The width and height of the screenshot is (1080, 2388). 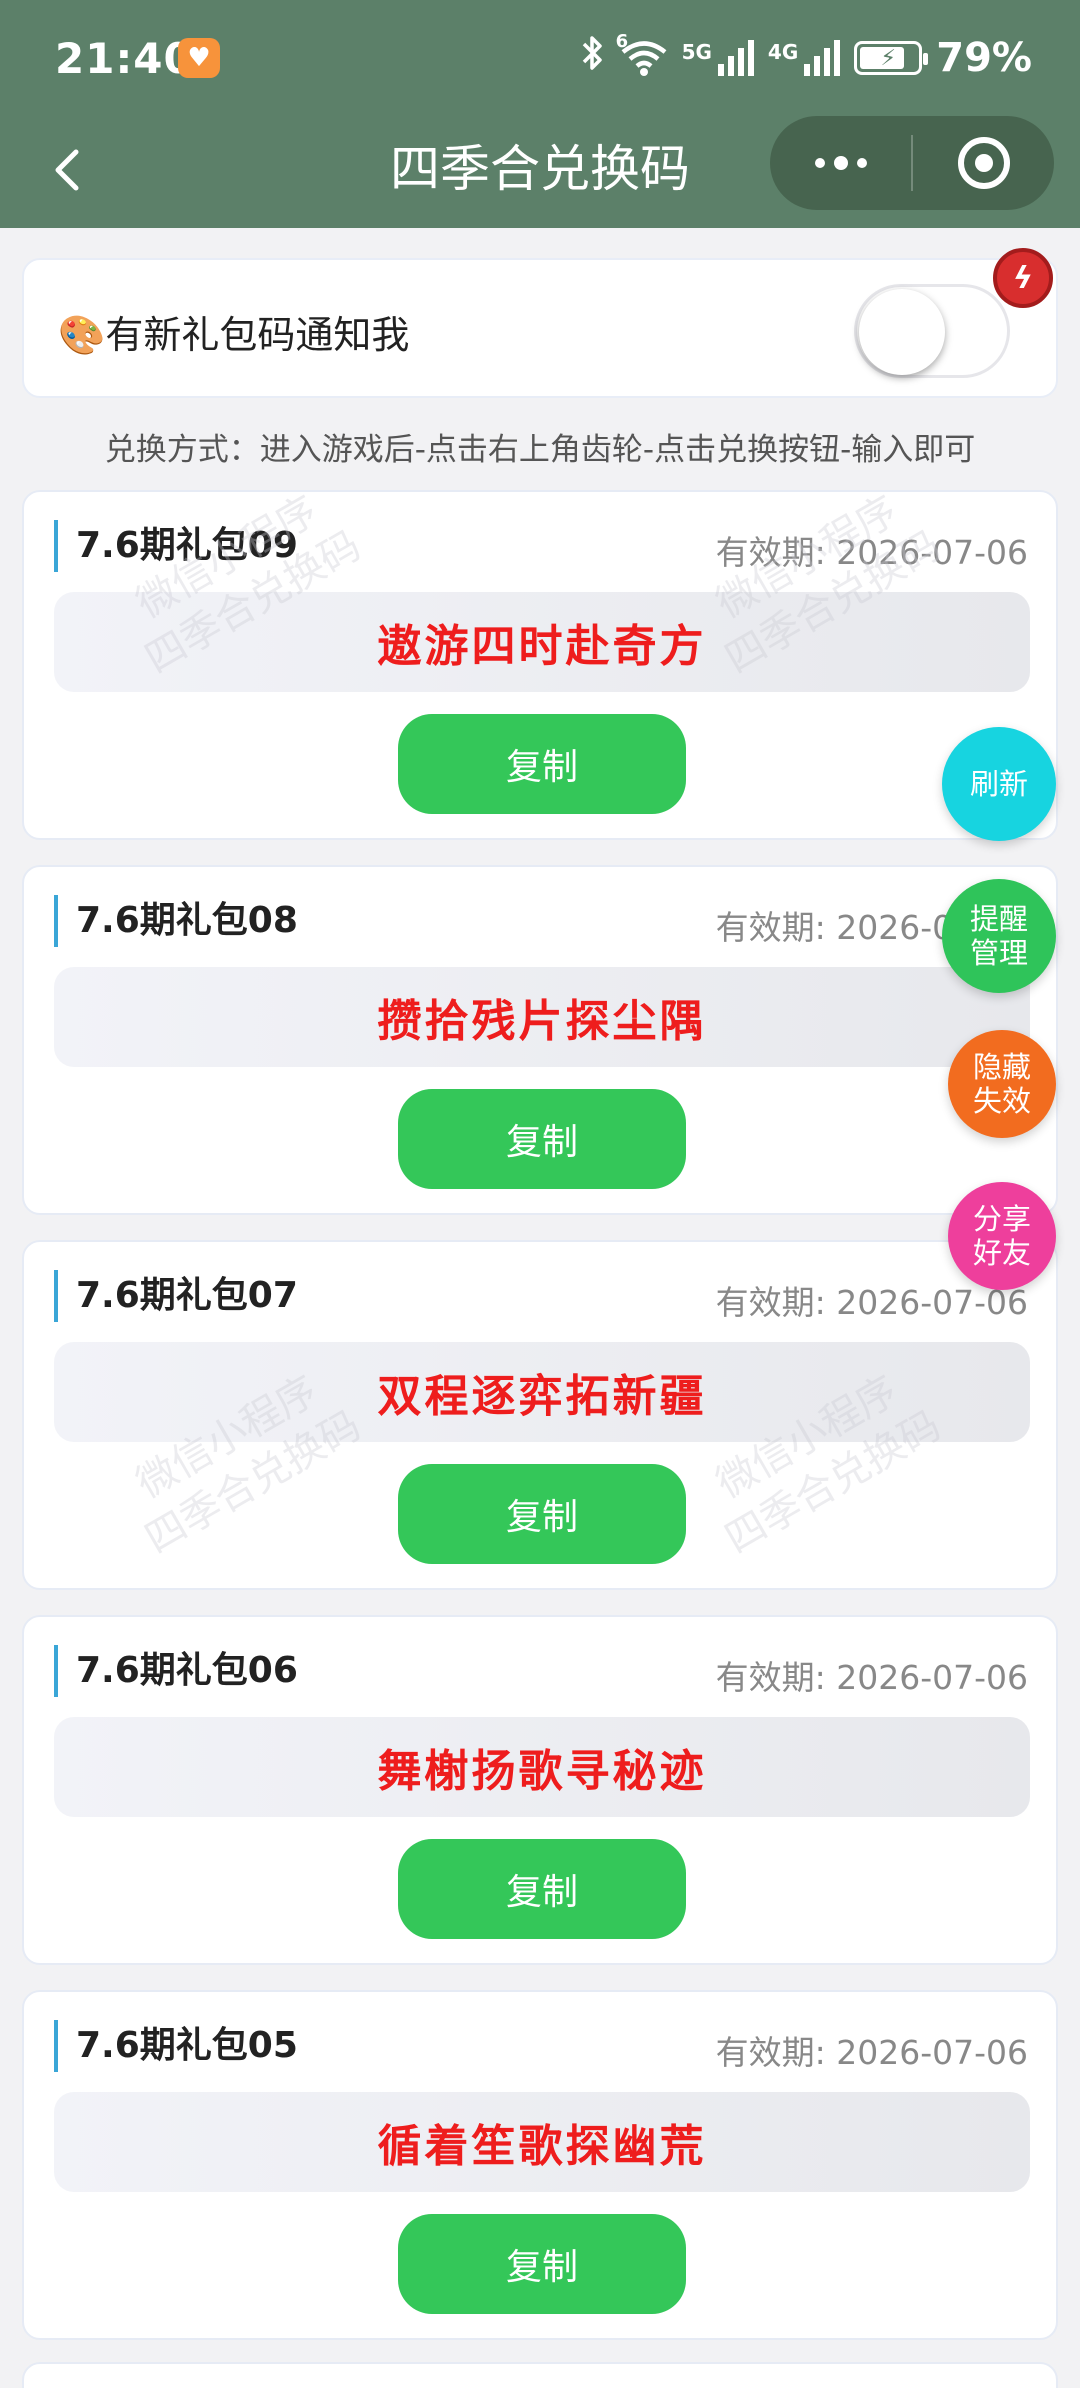 What do you see at coordinates (176, 1671) in the screenshot?
I see `card-title: 7.6期礼包06` at bounding box center [176, 1671].